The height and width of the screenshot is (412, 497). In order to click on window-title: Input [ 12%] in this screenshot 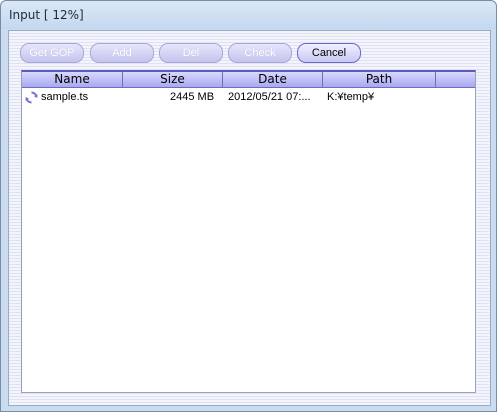, I will do `click(46, 15)`.